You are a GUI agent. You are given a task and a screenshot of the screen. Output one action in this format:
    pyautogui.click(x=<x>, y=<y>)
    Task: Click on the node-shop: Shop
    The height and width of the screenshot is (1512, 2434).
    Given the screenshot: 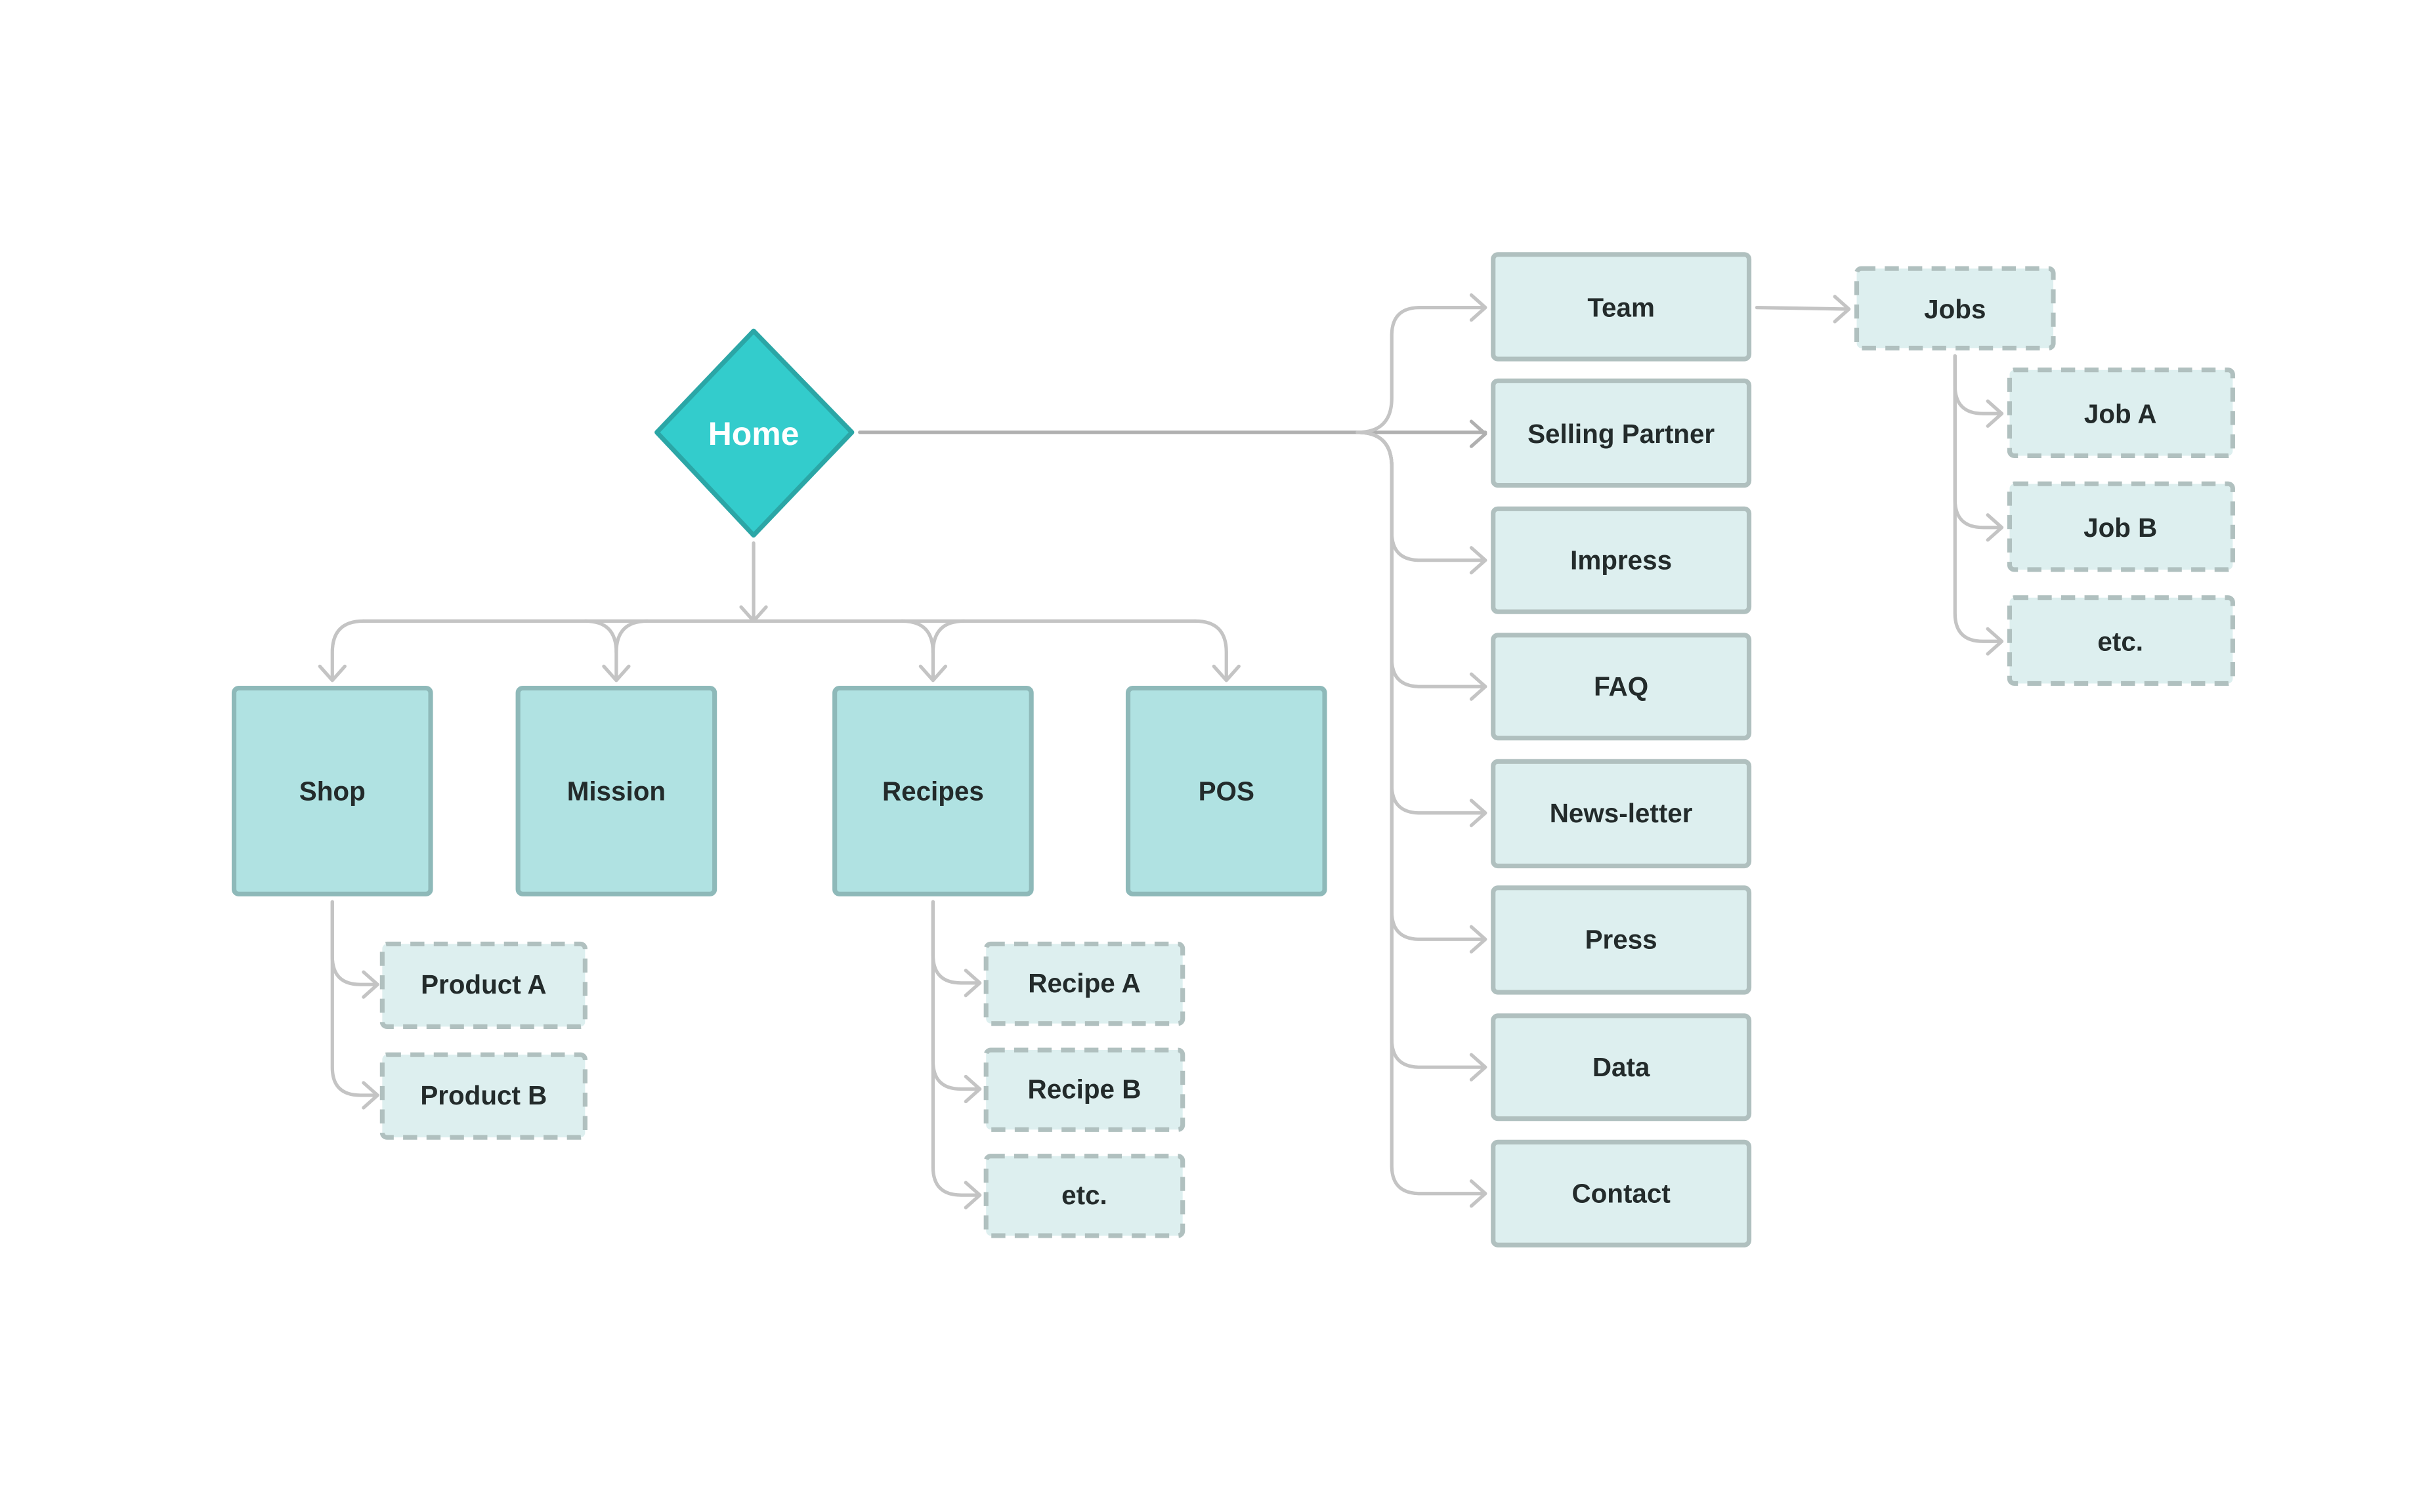 What is the action you would take?
    pyautogui.click(x=332, y=791)
    